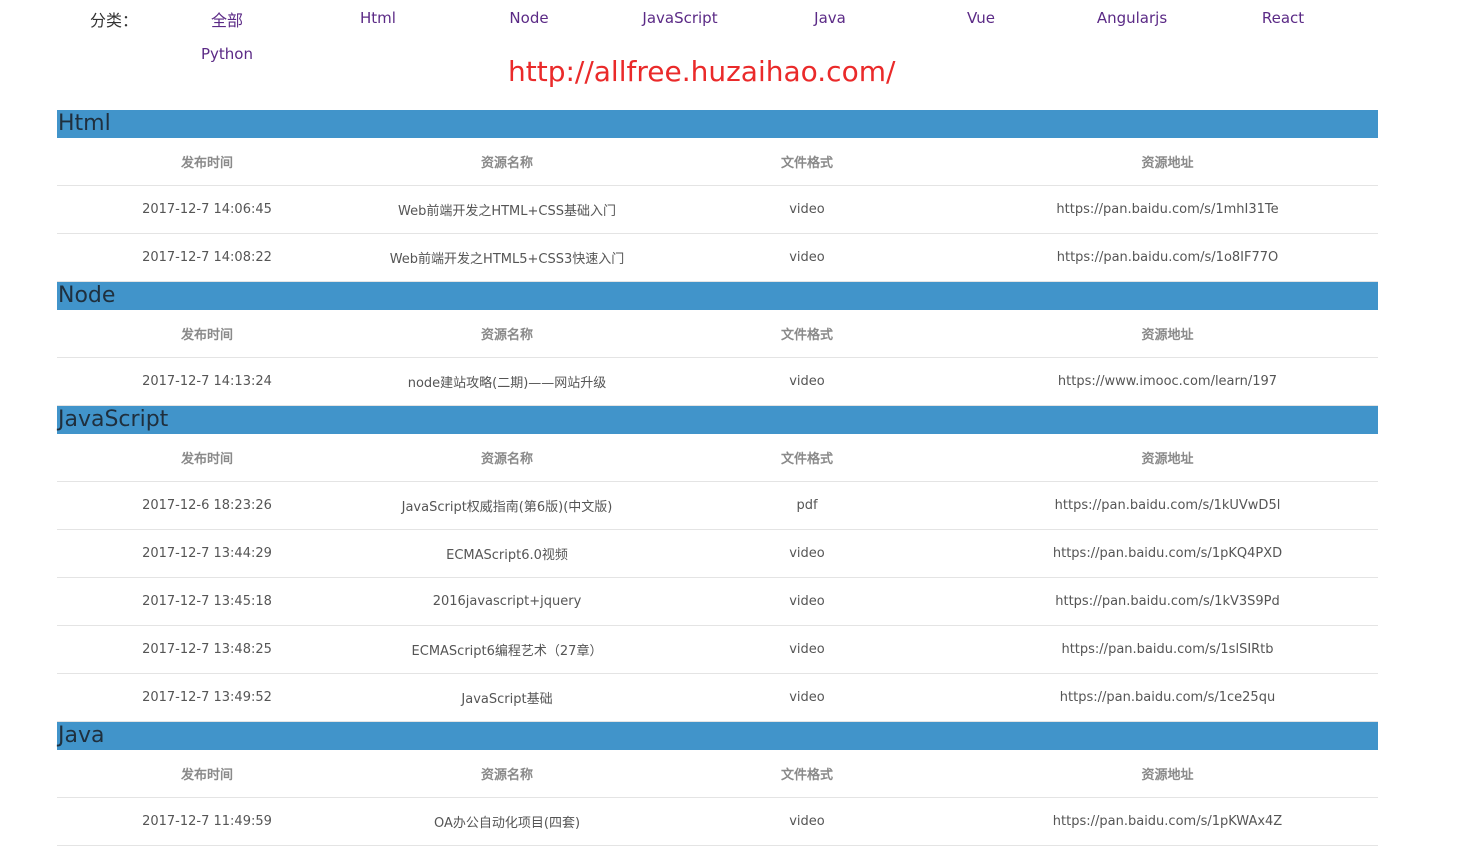  I want to click on section-title: Java, so click(717, 736).